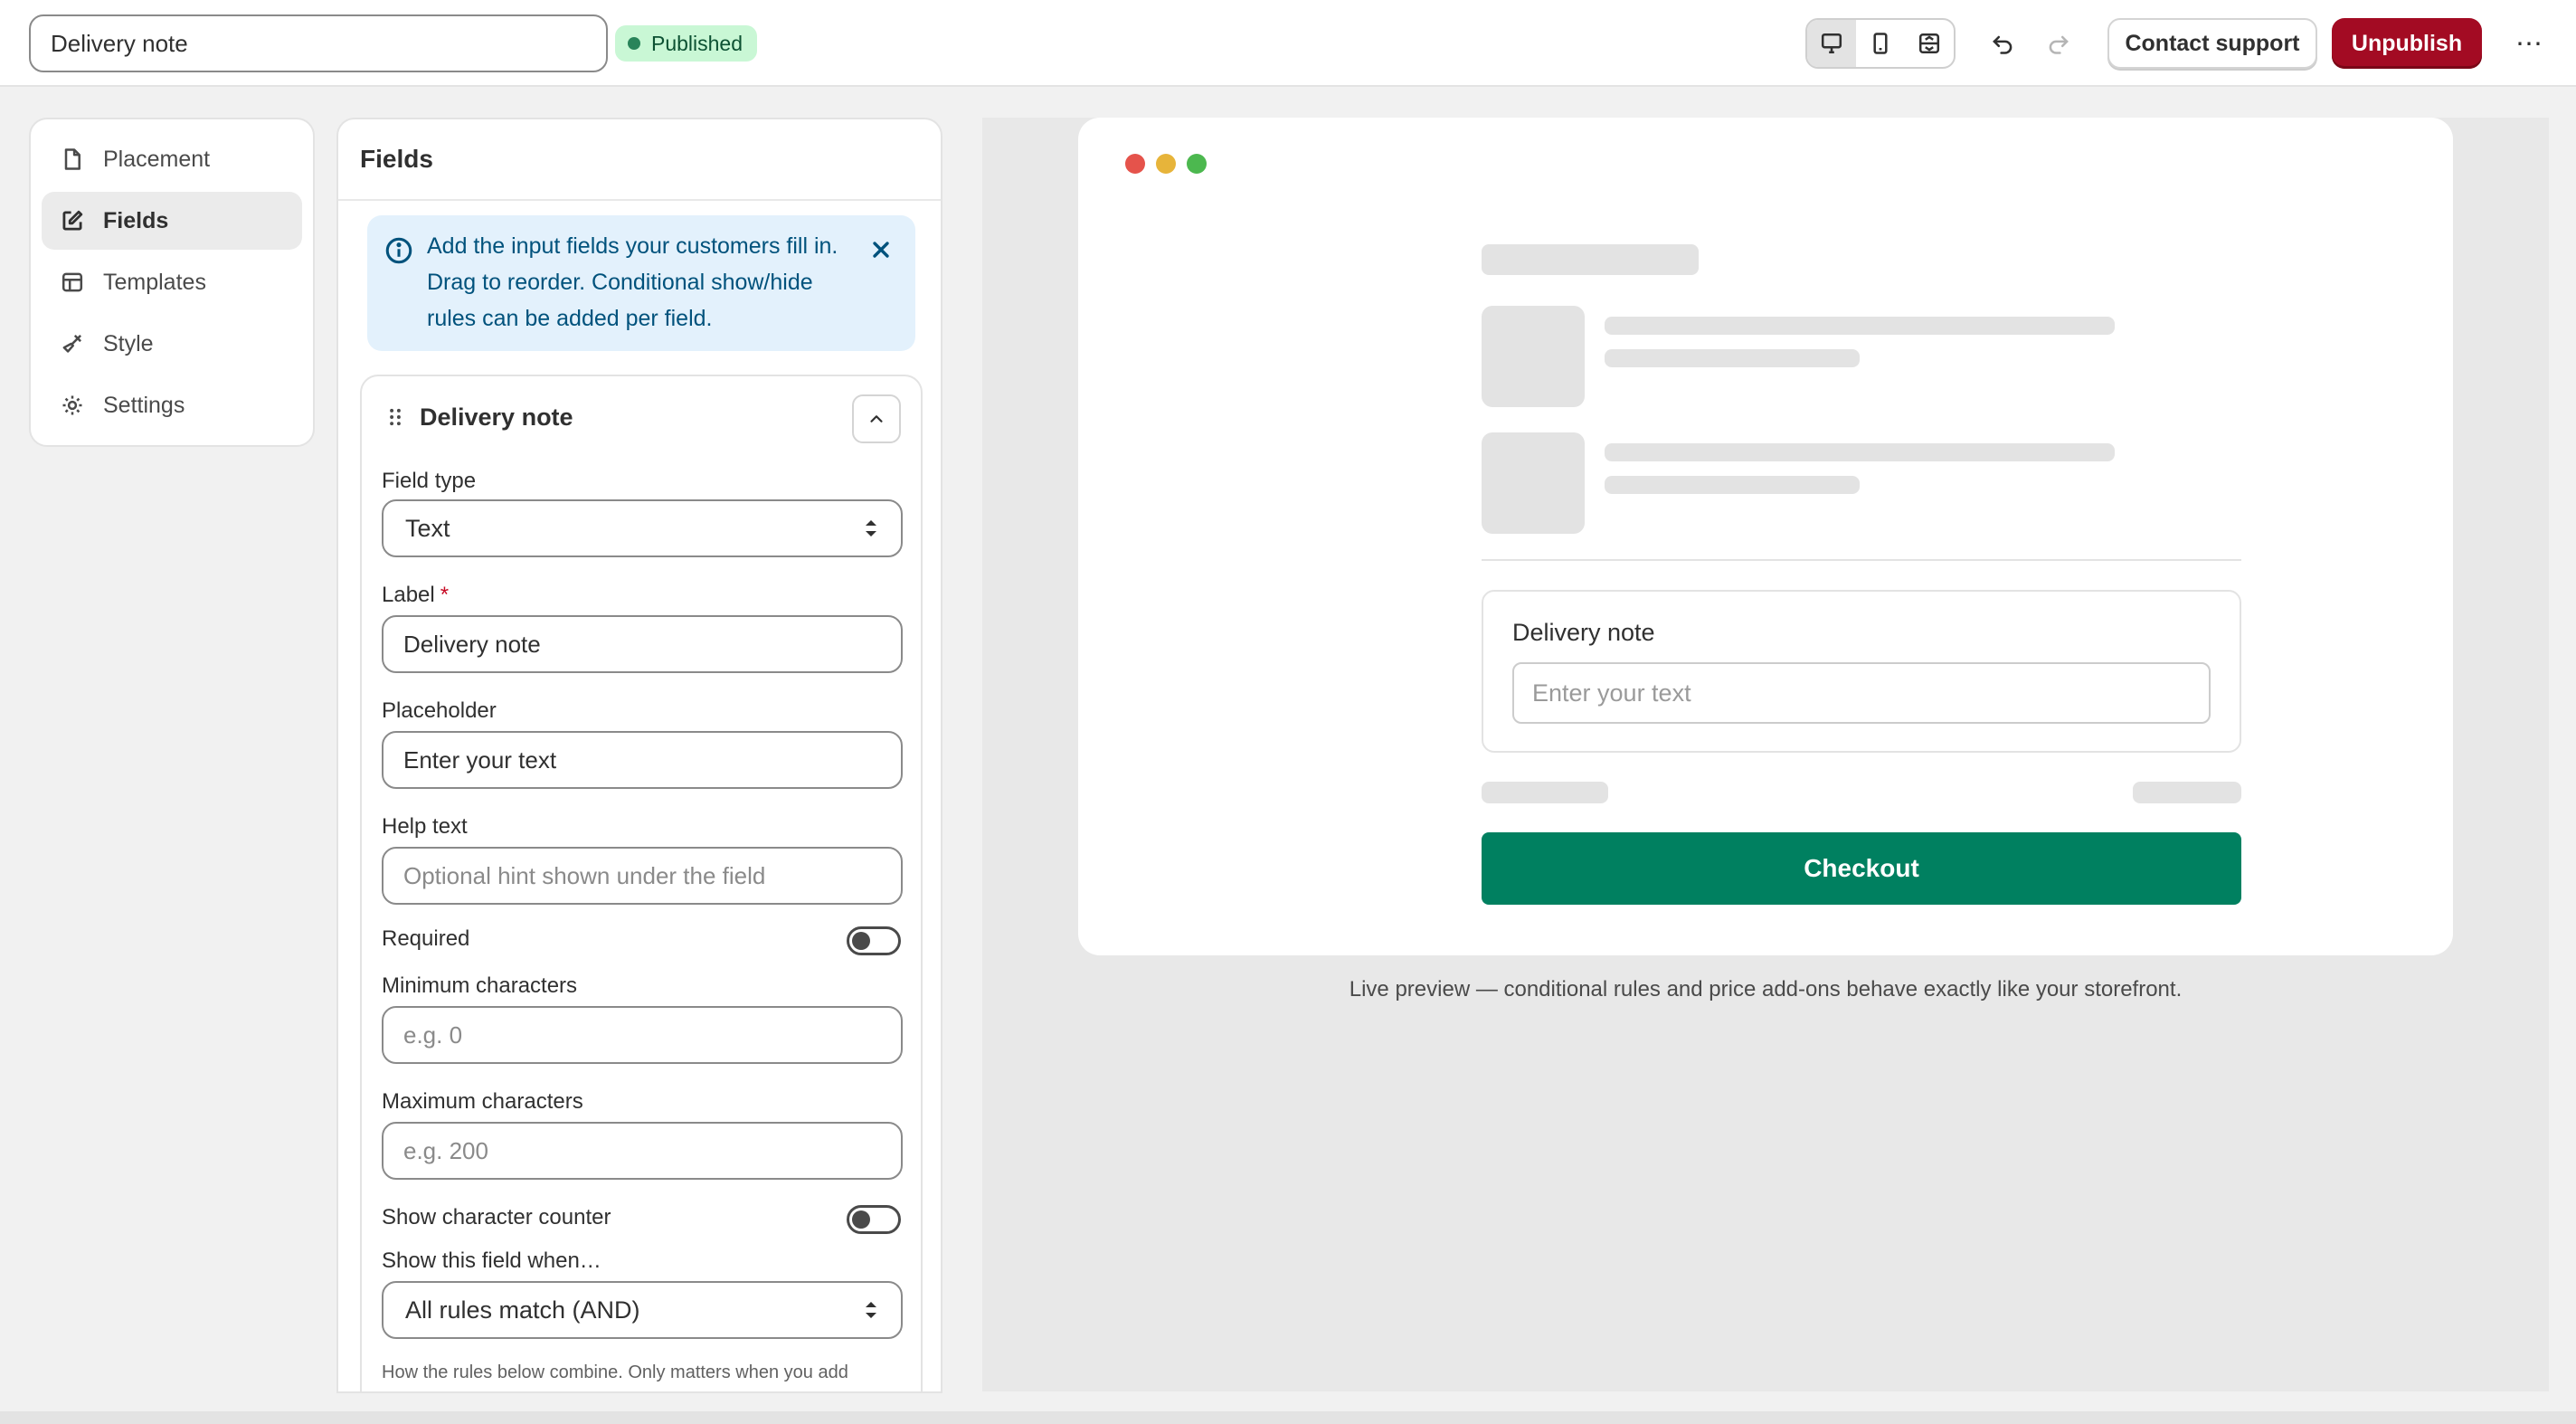 This screenshot has height=1424, width=2576. I want to click on min-characters-input: e.g. 0, so click(642, 1035).